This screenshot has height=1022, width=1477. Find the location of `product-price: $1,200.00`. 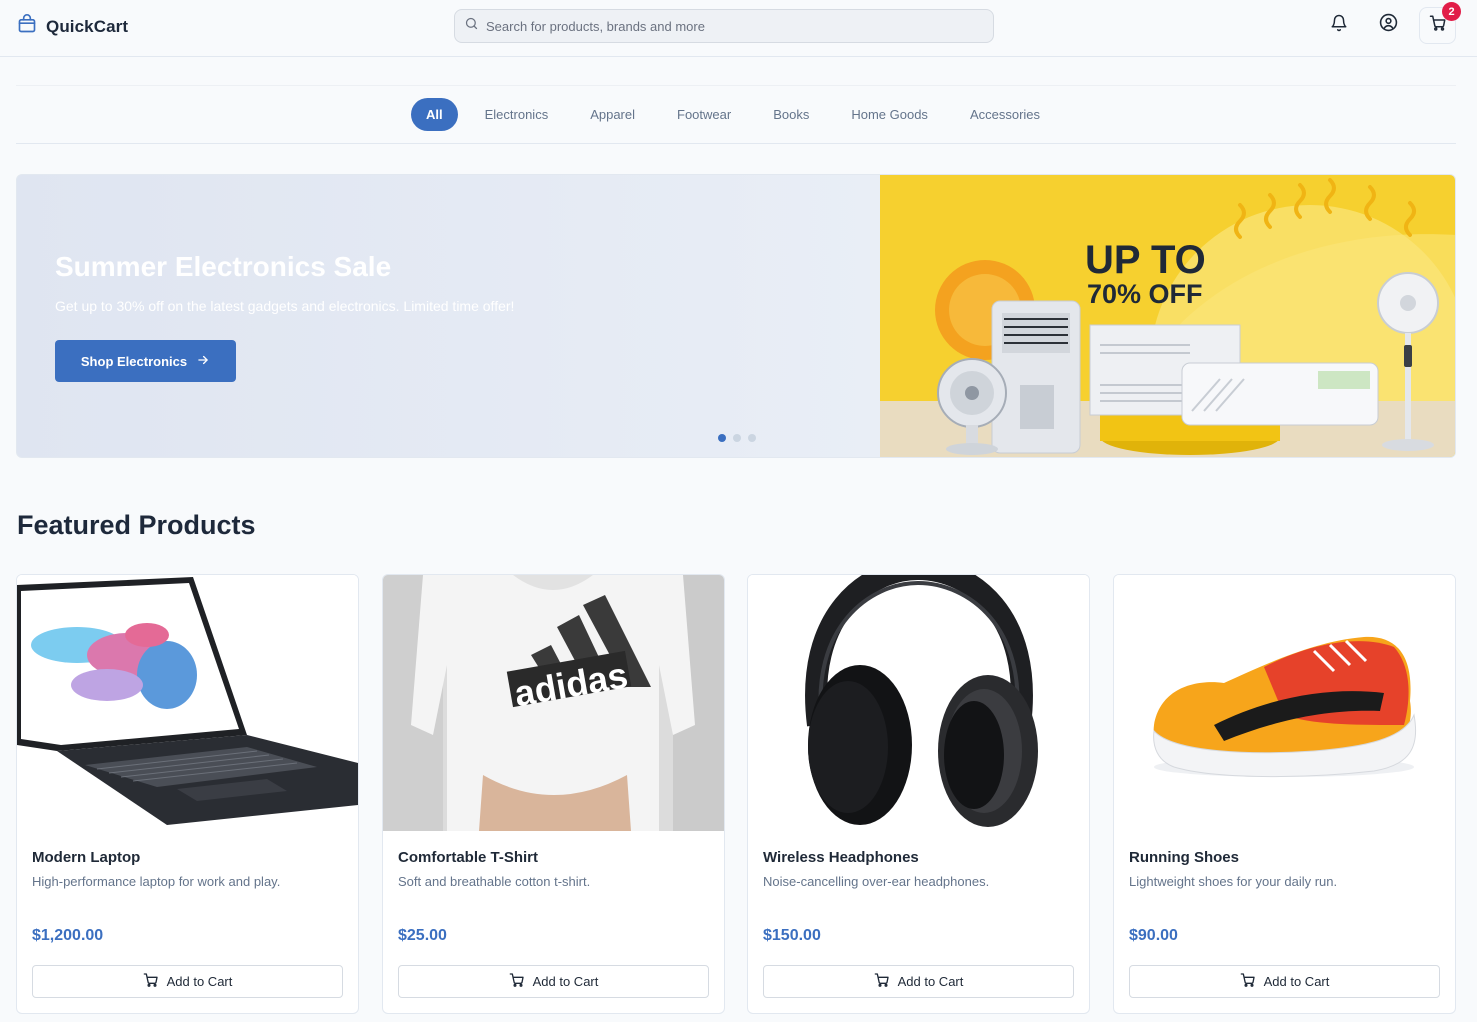

product-price: $1,200.00 is located at coordinates (68, 935).